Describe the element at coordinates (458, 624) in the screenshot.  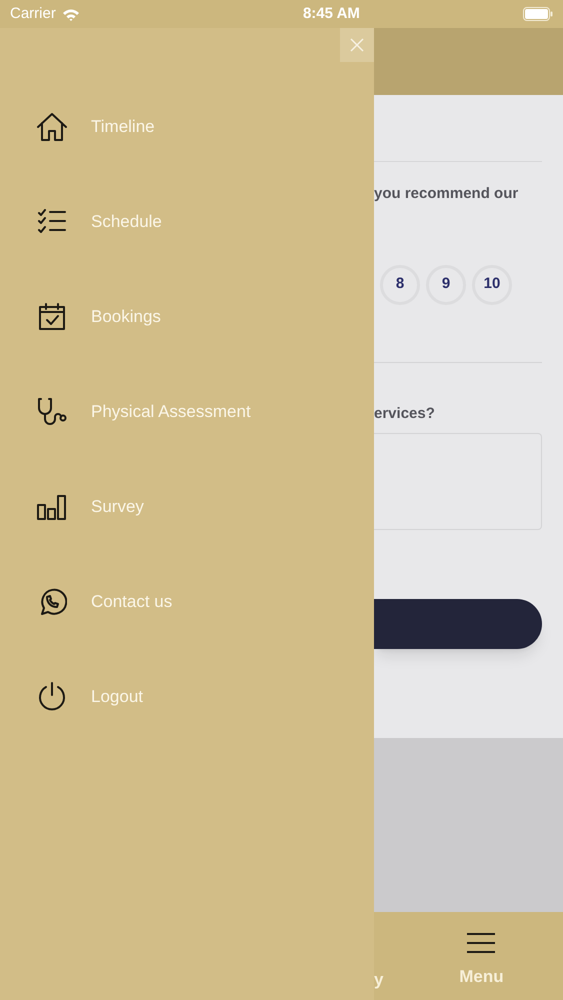
I see `submit-button` at that location.